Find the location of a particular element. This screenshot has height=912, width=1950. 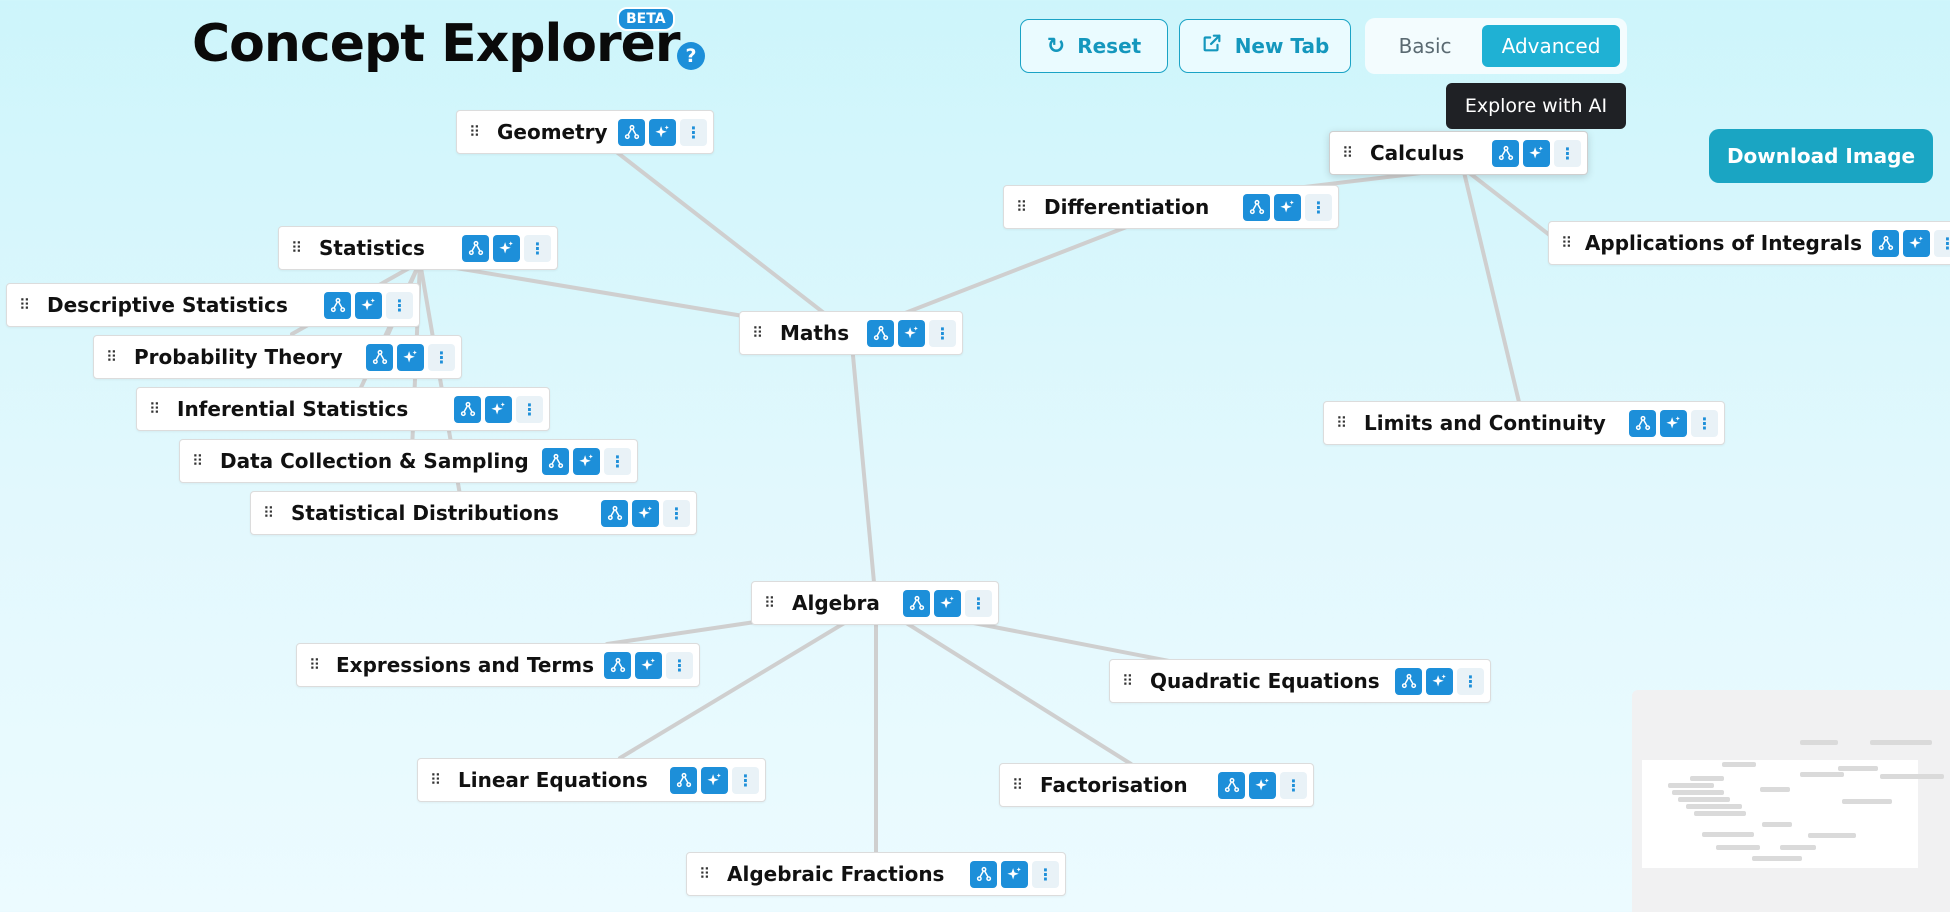

node-algebra: ⠿ Algebra ⋮ is located at coordinates (875, 603).